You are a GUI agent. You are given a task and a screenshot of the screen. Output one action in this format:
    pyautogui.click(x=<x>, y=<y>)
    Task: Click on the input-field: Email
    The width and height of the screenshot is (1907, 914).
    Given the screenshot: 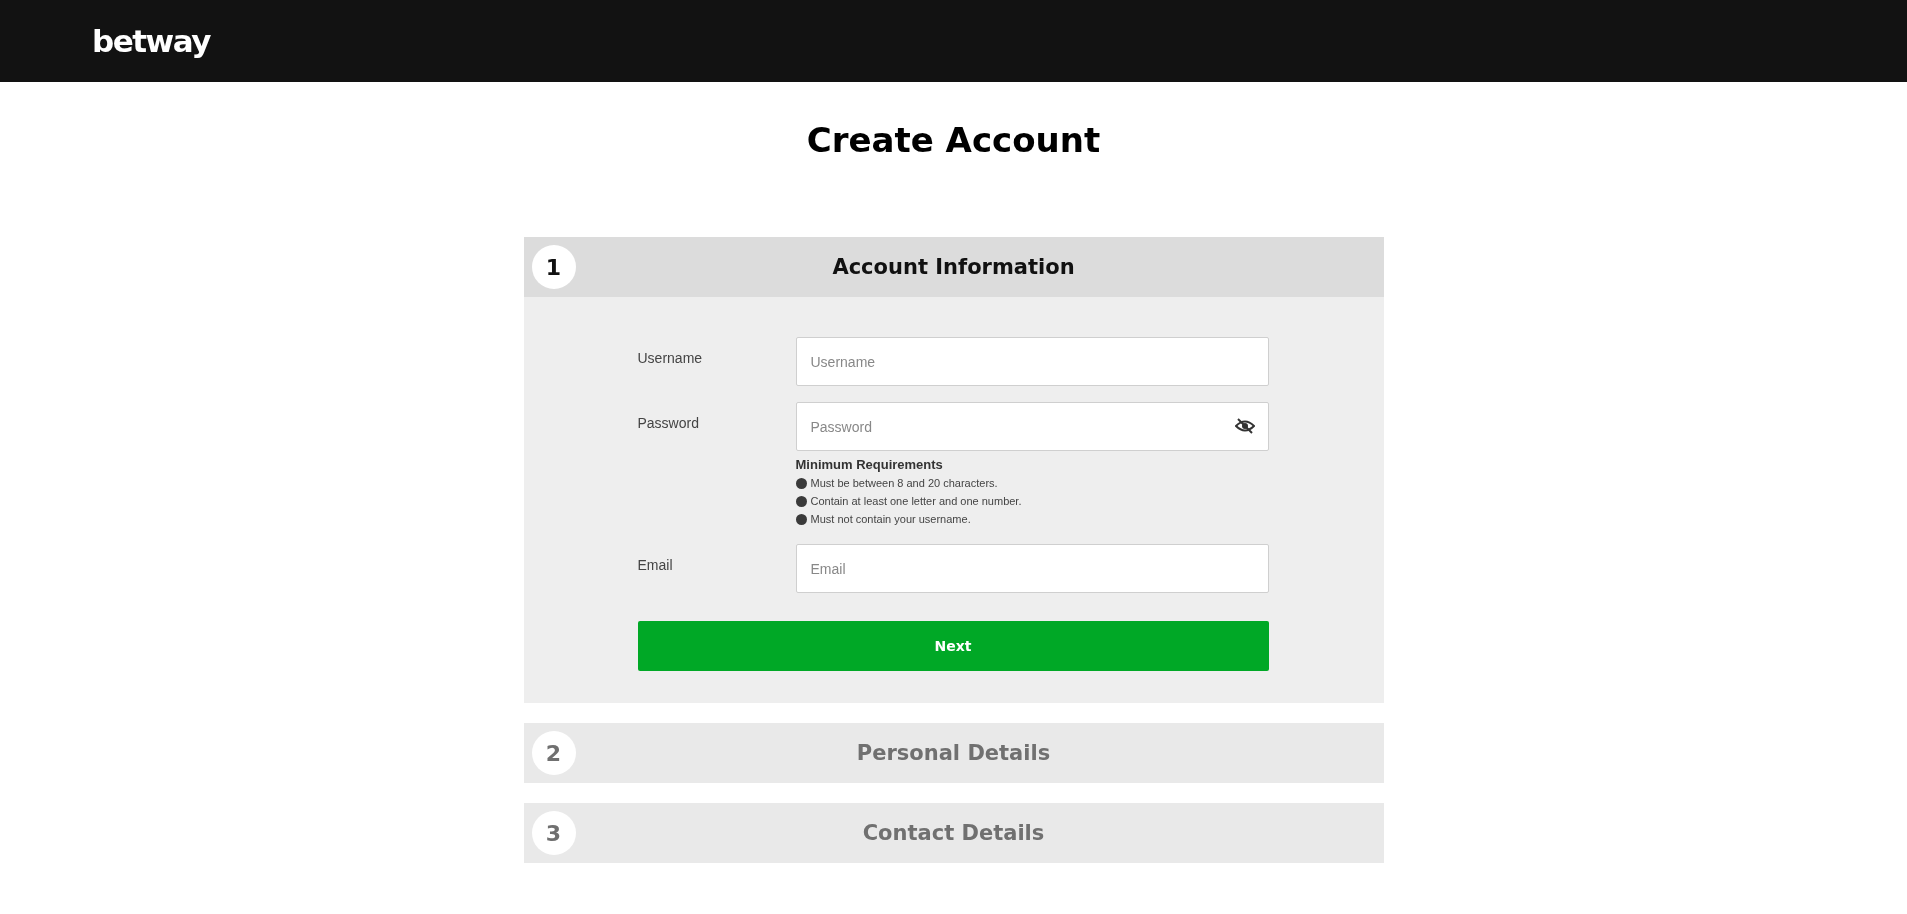 What is the action you would take?
    pyautogui.click(x=1032, y=568)
    